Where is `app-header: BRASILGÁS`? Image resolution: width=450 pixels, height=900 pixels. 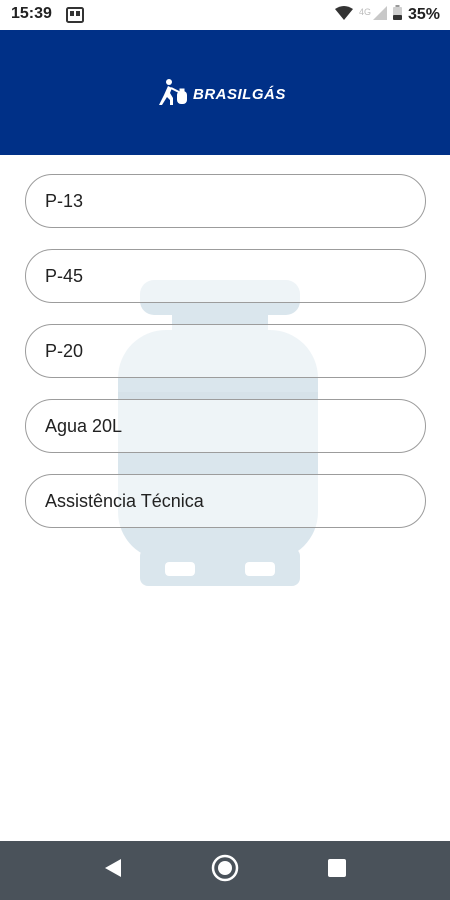 app-header: BRASILGÁS is located at coordinates (225, 92).